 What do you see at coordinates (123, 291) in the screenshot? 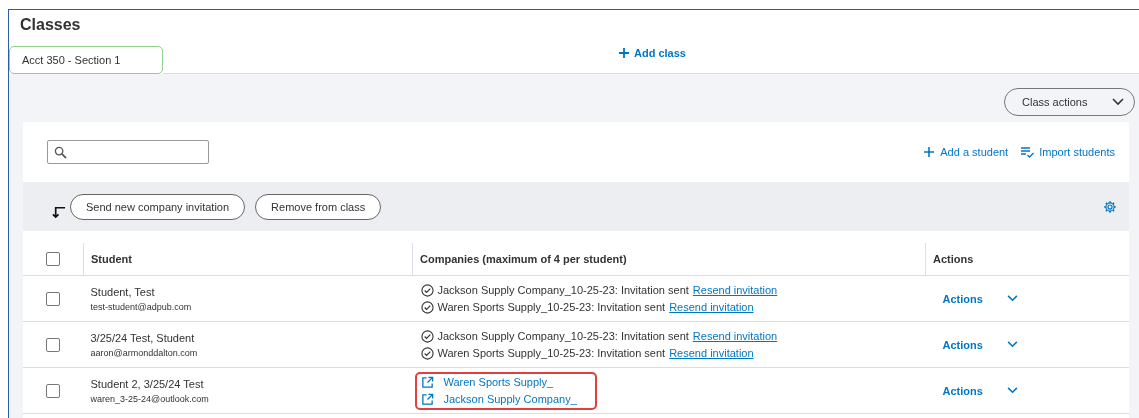
I see `student-name: Student, Test` at bounding box center [123, 291].